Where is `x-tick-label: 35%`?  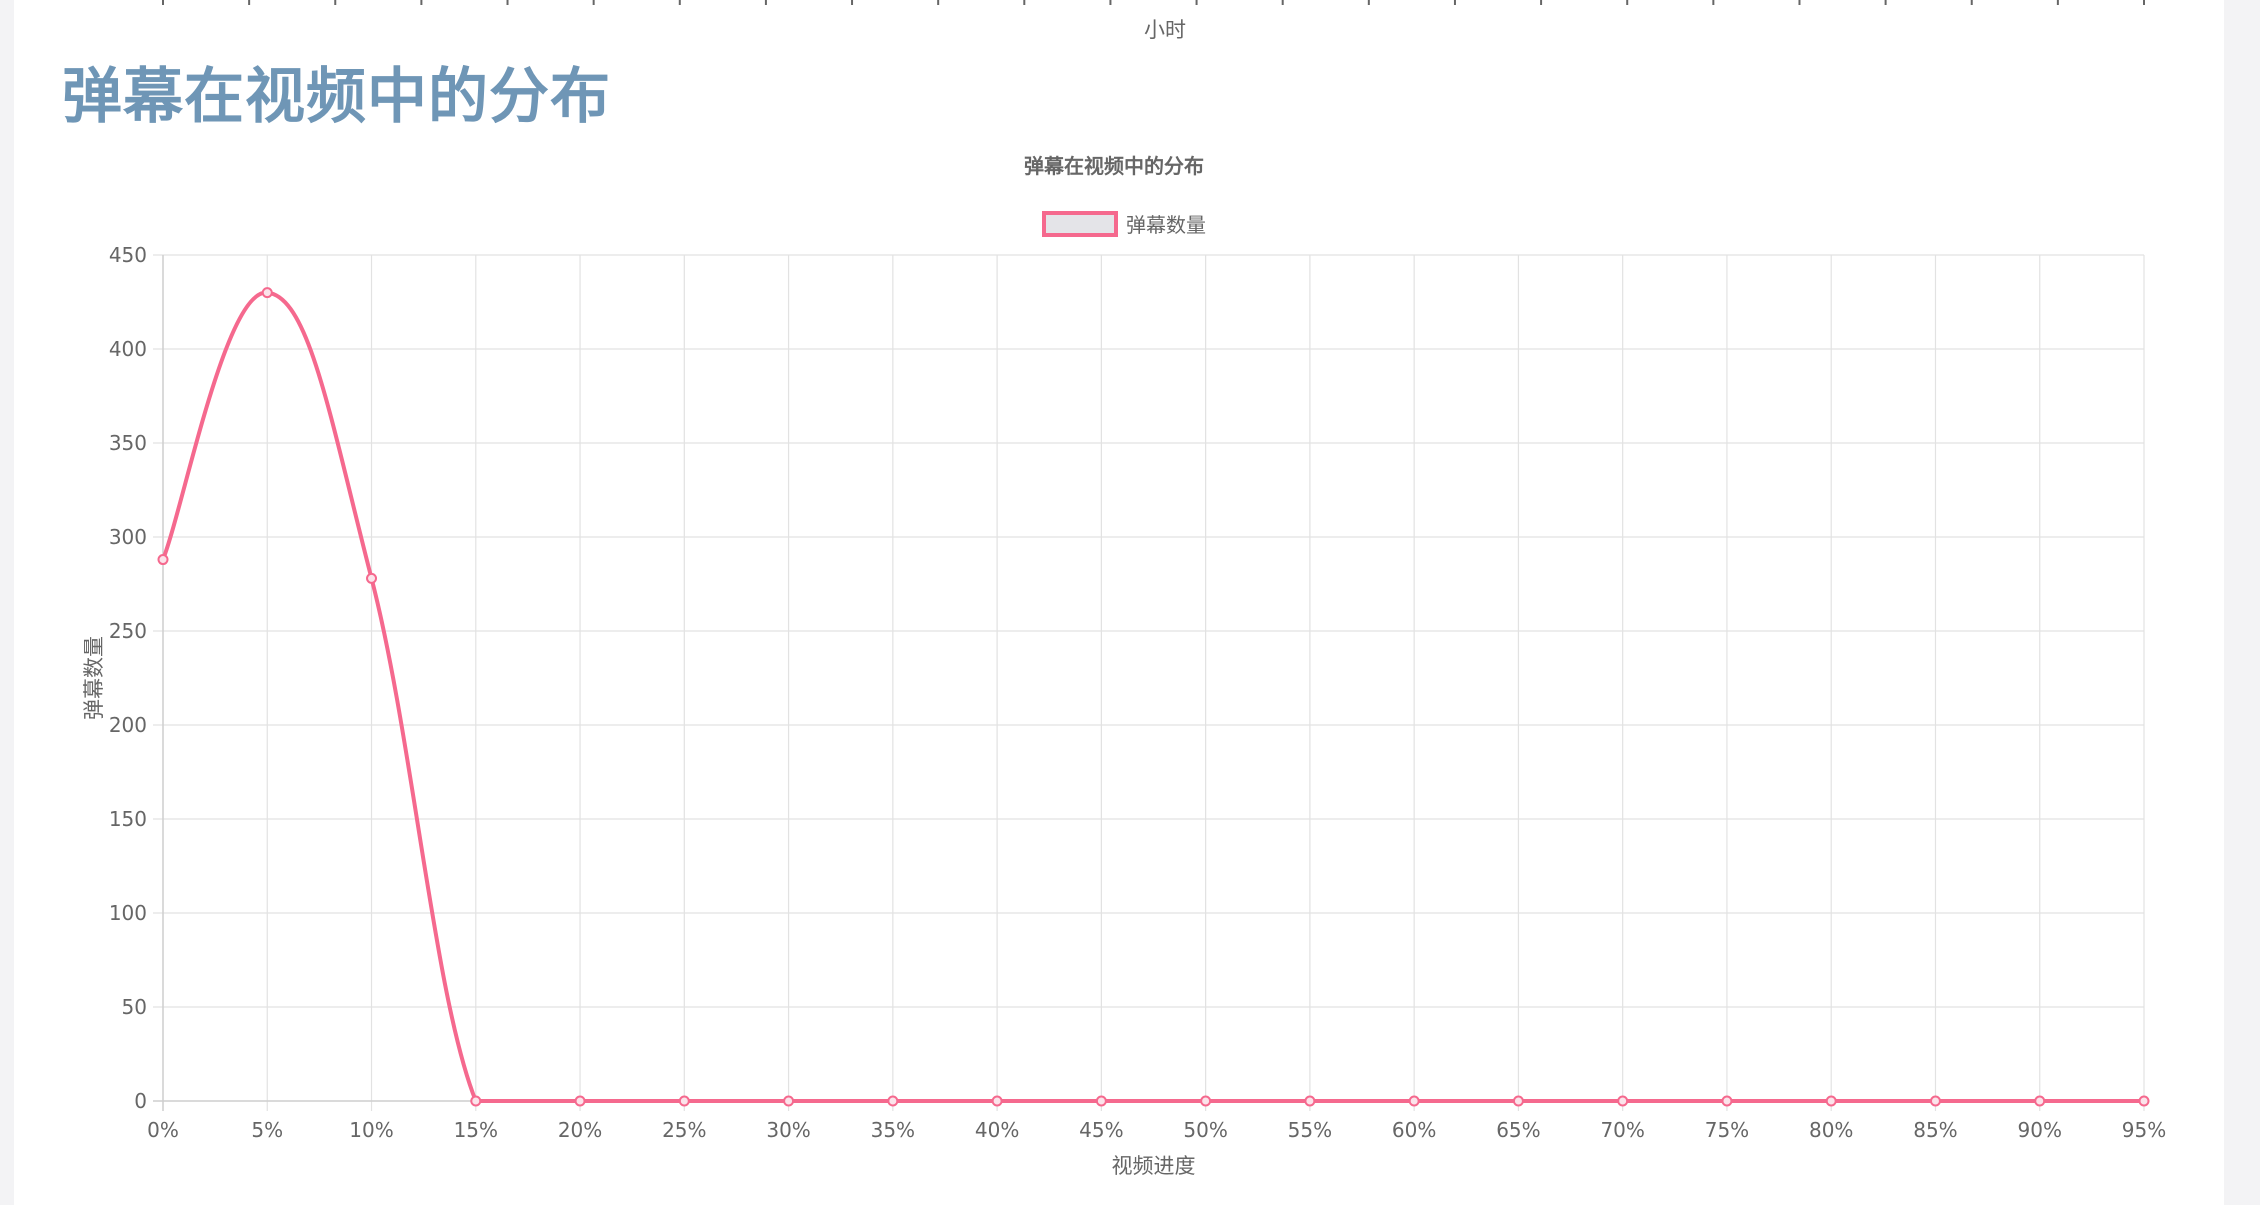
x-tick-label: 35% is located at coordinates (893, 1130).